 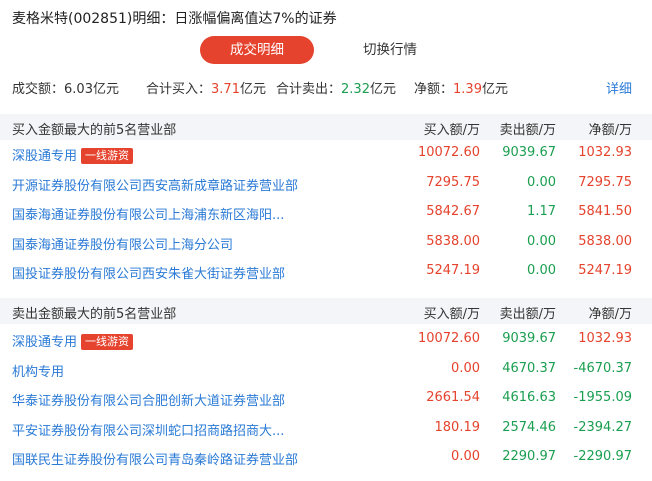 What do you see at coordinates (326, 369) in the screenshot?
I see `table-row: 机构专用 0.00 4670.37 -4670.37` at bounding box center [326, 369].